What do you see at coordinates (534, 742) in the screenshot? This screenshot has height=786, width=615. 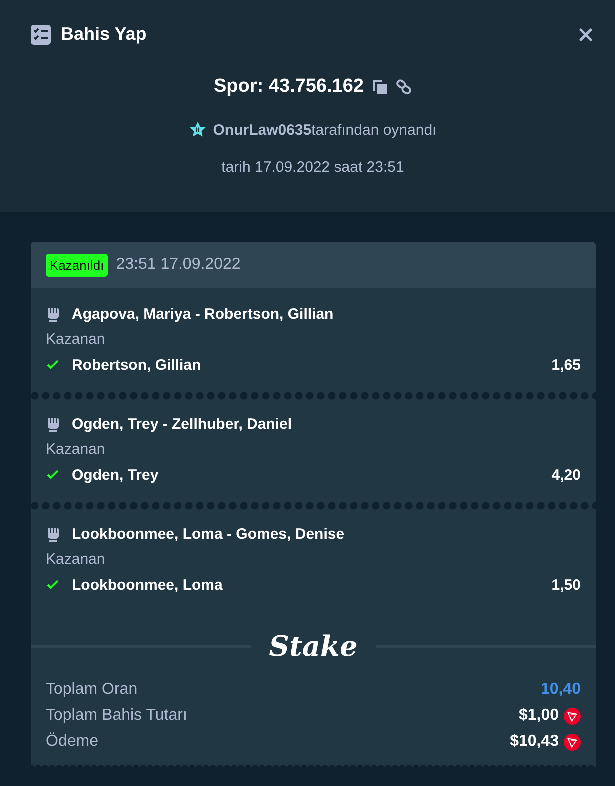 I see `summary-value: $10,43` at bounding box center [534, 742].